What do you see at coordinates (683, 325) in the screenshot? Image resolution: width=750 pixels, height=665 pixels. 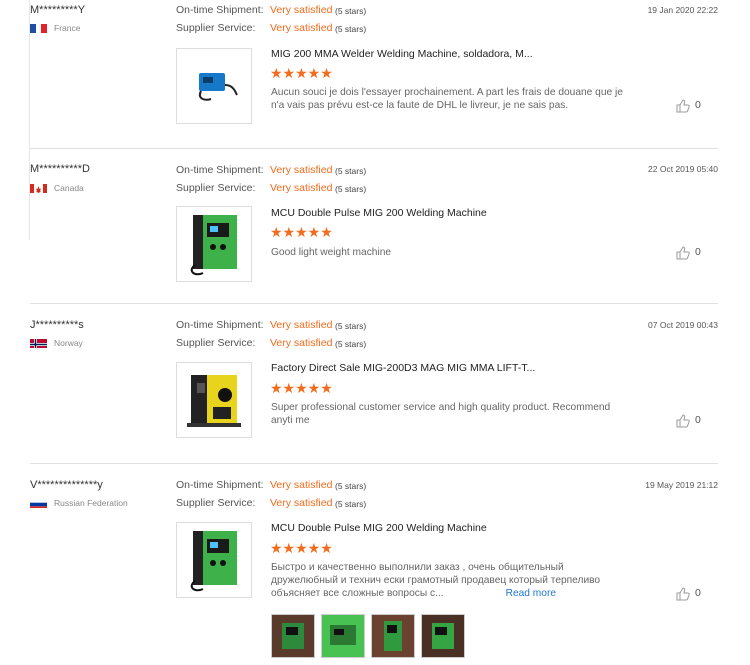 I see `review-date: 07 Oct 2019 00:43` at bounding box center [683, 325].